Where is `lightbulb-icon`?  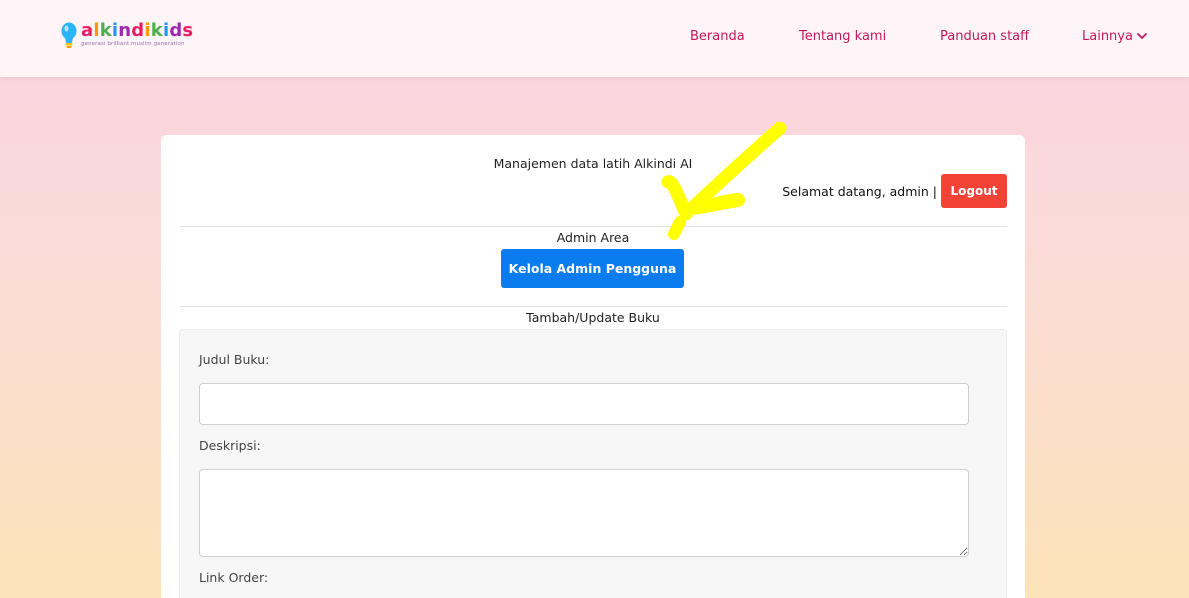
lightbulb-icon is located at coordinates (69, 35).